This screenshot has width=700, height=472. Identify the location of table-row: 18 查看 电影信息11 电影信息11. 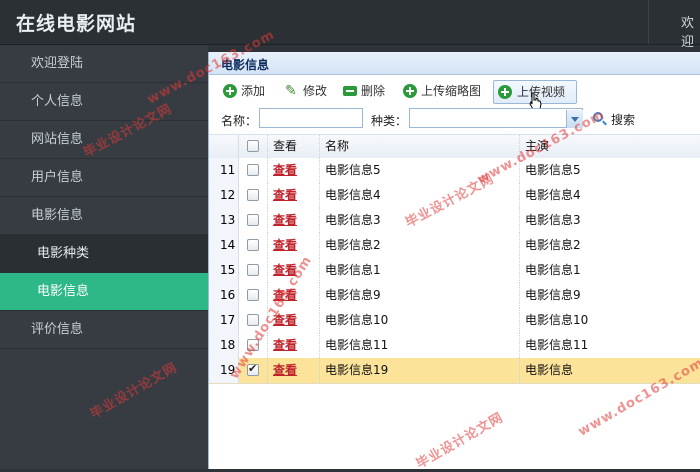
(454, 346).